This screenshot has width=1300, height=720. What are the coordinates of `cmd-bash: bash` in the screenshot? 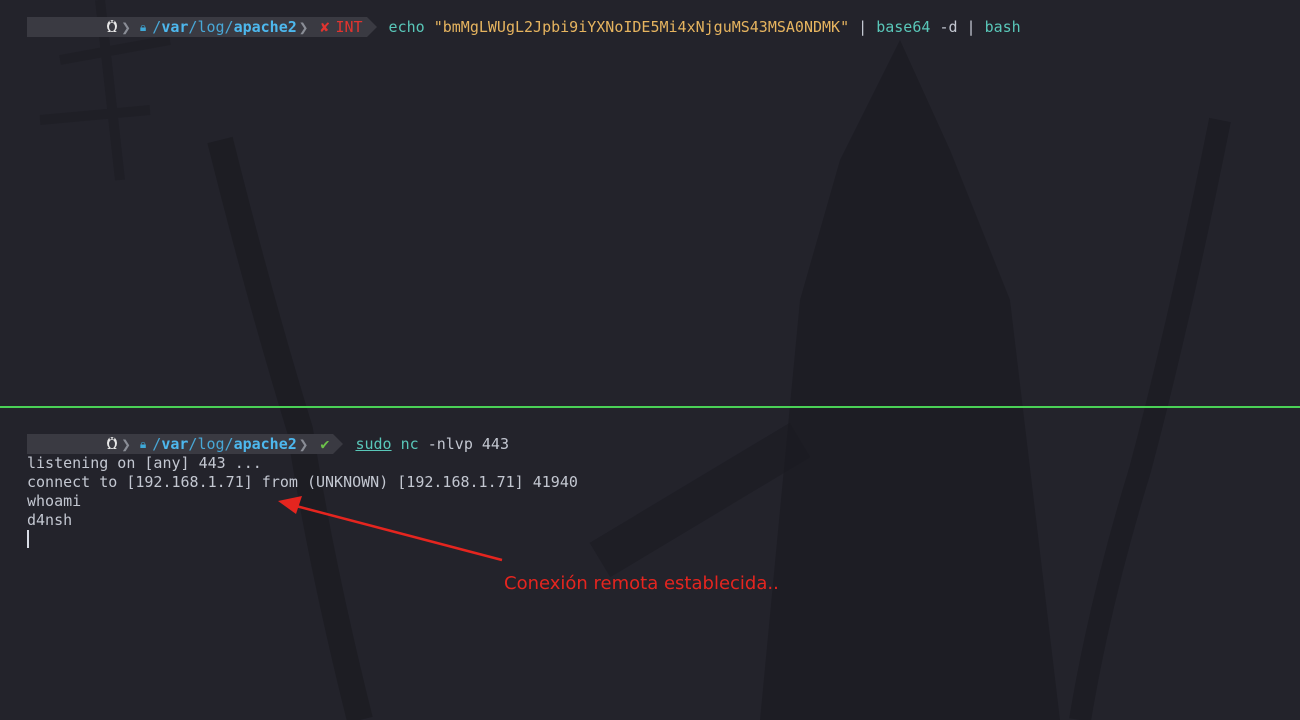 It's located at (1002, 27).